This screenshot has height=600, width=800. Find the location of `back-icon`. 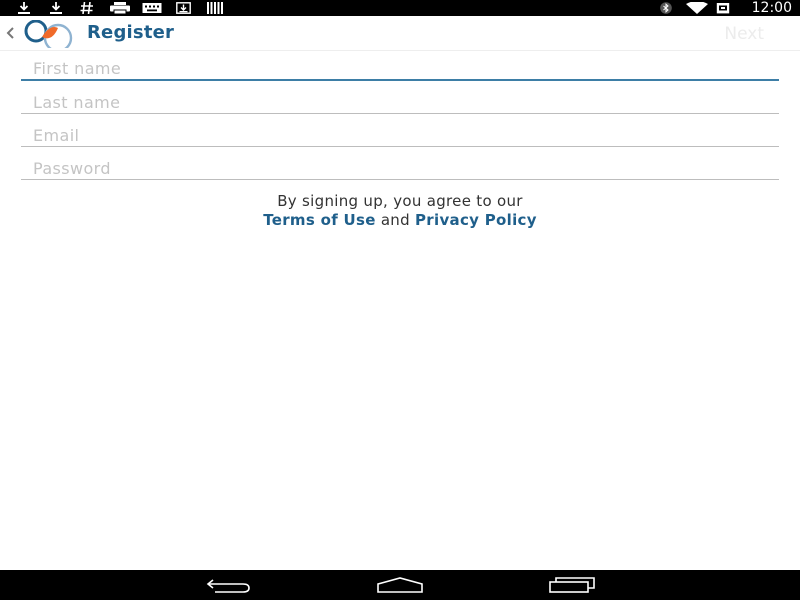

back-icon is located at coordinates (228, 586).